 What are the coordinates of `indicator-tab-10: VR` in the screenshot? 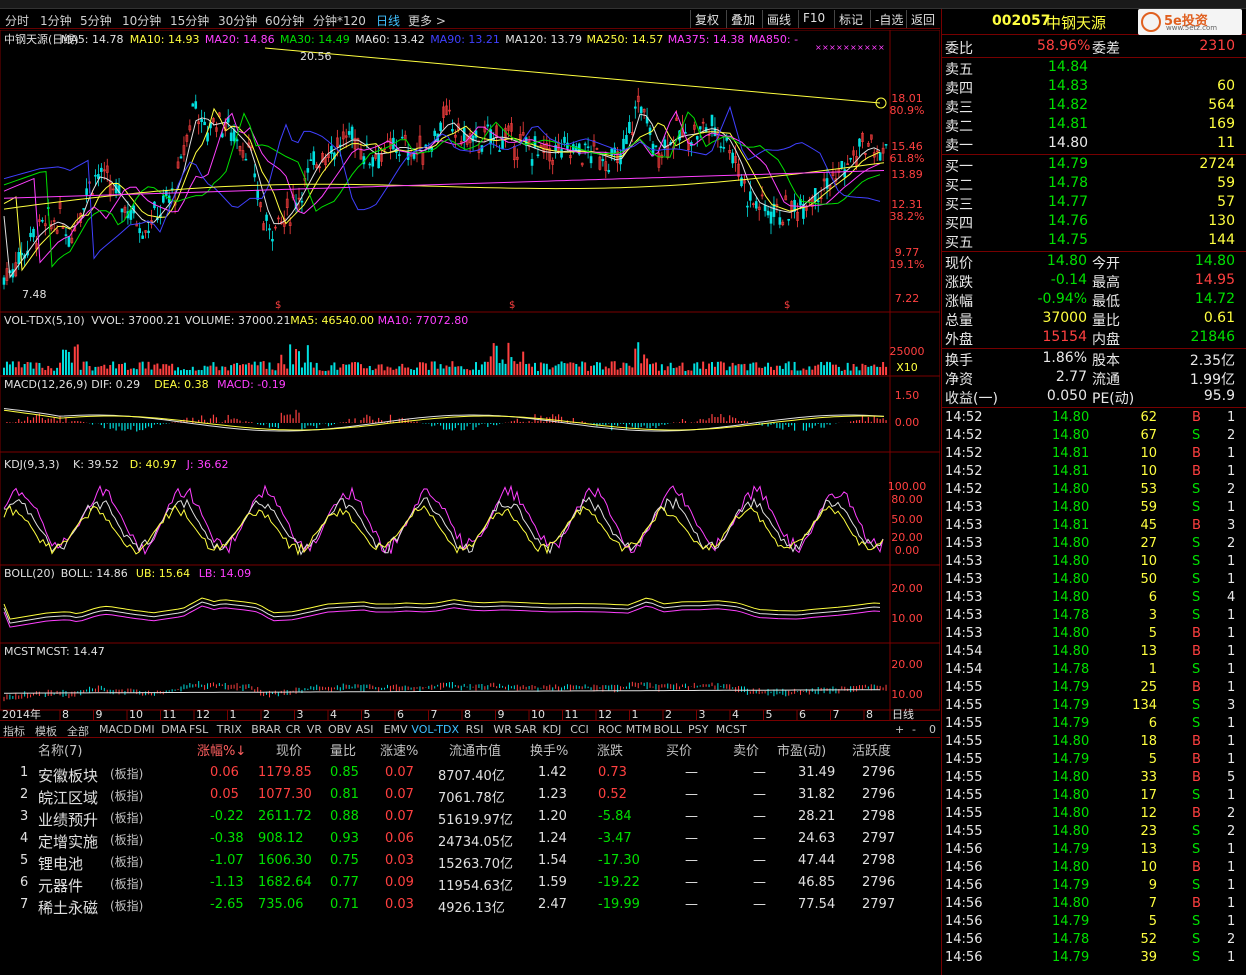 It's located at (314, 729).